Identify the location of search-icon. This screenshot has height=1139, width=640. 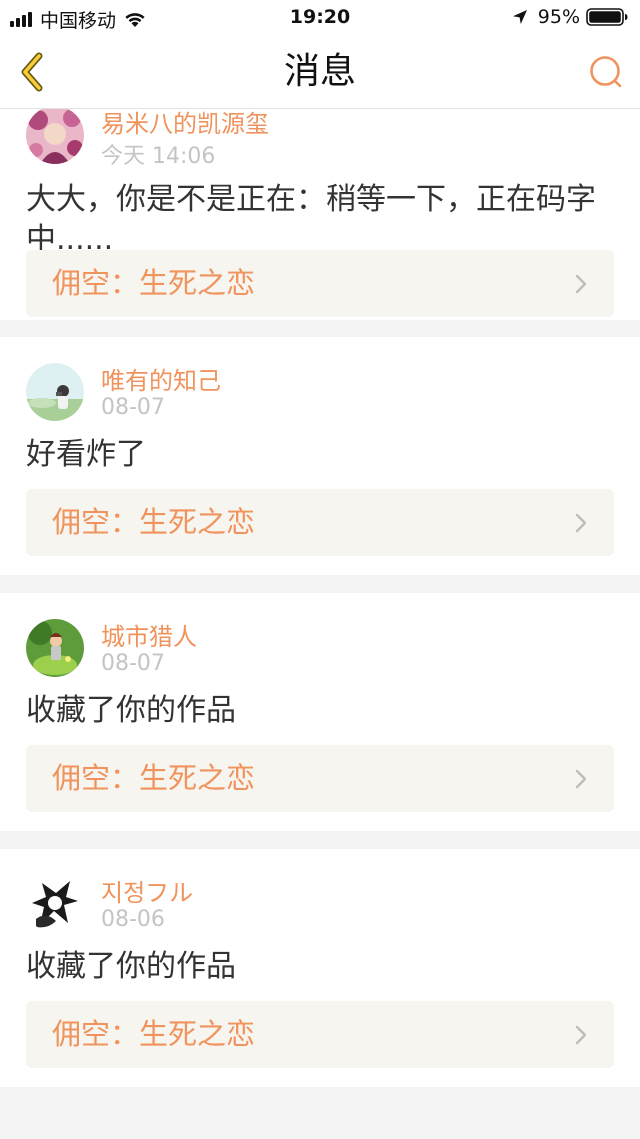
(606, 72).